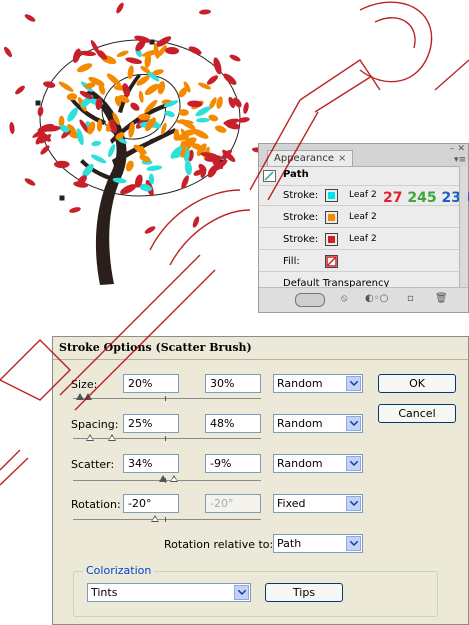  What do you see at coordinates (361, 176) in the screenshot?
I see `object-row: Path` at bounding box center [361, 176].